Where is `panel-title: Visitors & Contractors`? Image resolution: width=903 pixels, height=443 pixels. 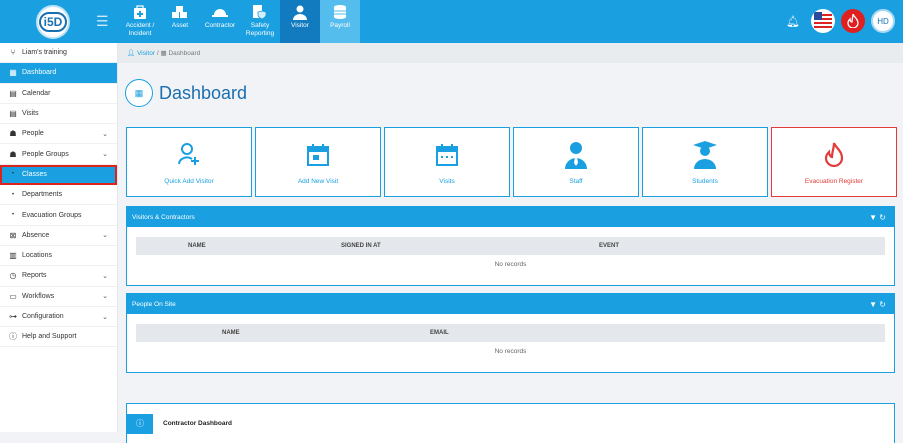
panel-title: Visitors & Contractors is located at coordinates (163, 217).